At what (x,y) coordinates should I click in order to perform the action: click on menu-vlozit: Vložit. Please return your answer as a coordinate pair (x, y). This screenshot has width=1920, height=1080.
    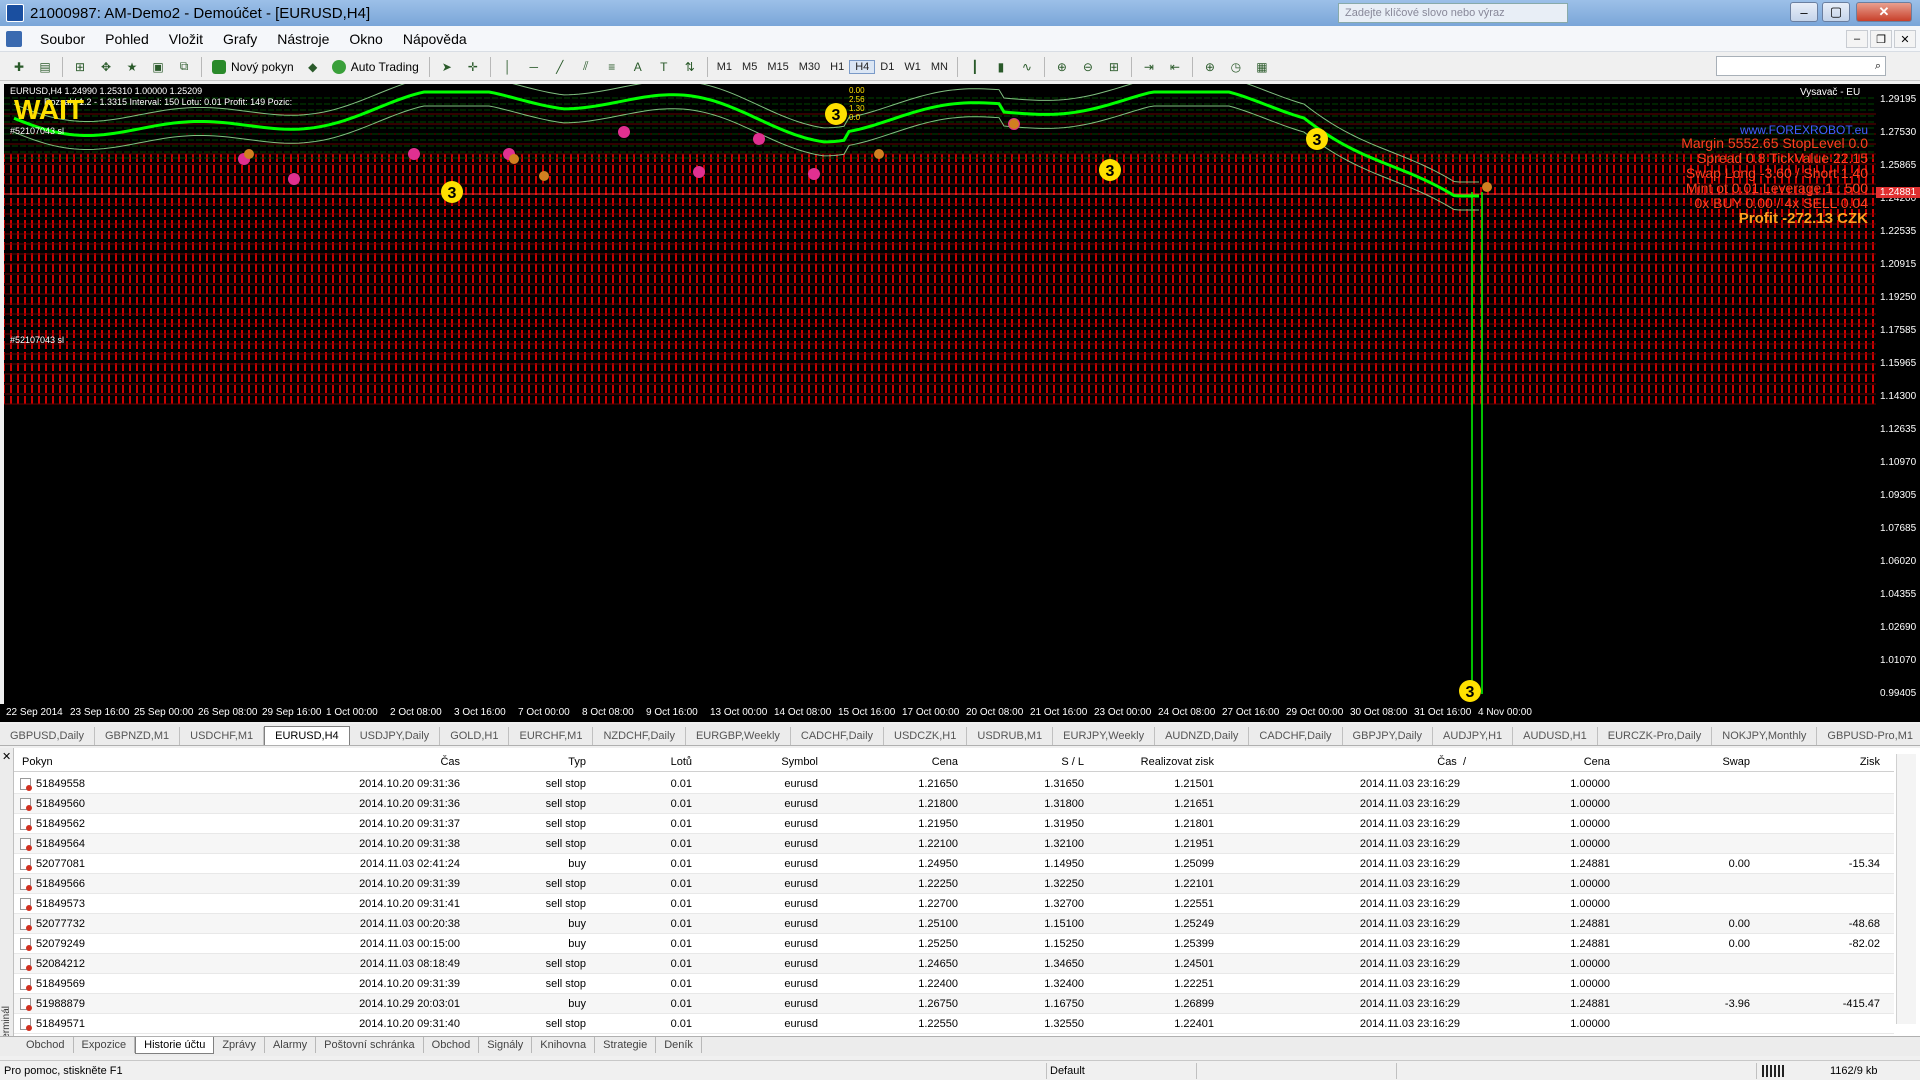
    Looking at the image, I should click on (186, 39).